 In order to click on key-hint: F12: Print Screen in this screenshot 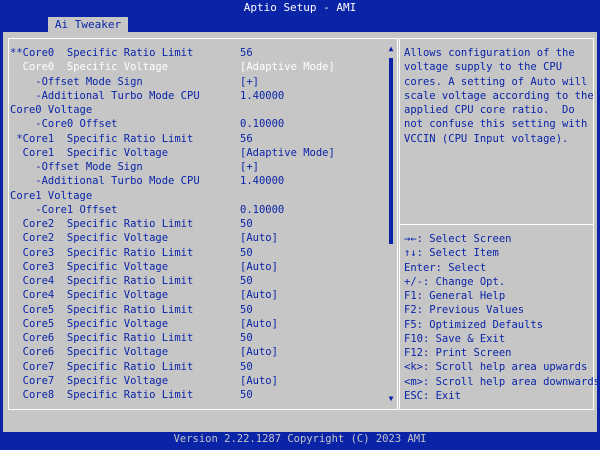, I will do `click(458, 353)`.